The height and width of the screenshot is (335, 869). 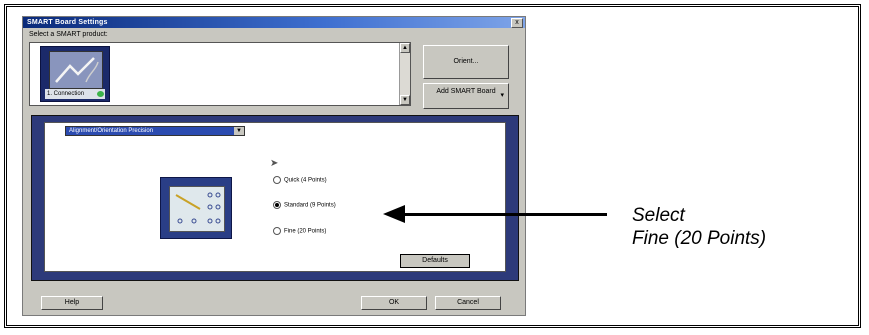 What do you see at coordinates (67, 22) in the screenshot?
I see `dialog-title: SMART Board Settings` at bounding box center [67, 22].